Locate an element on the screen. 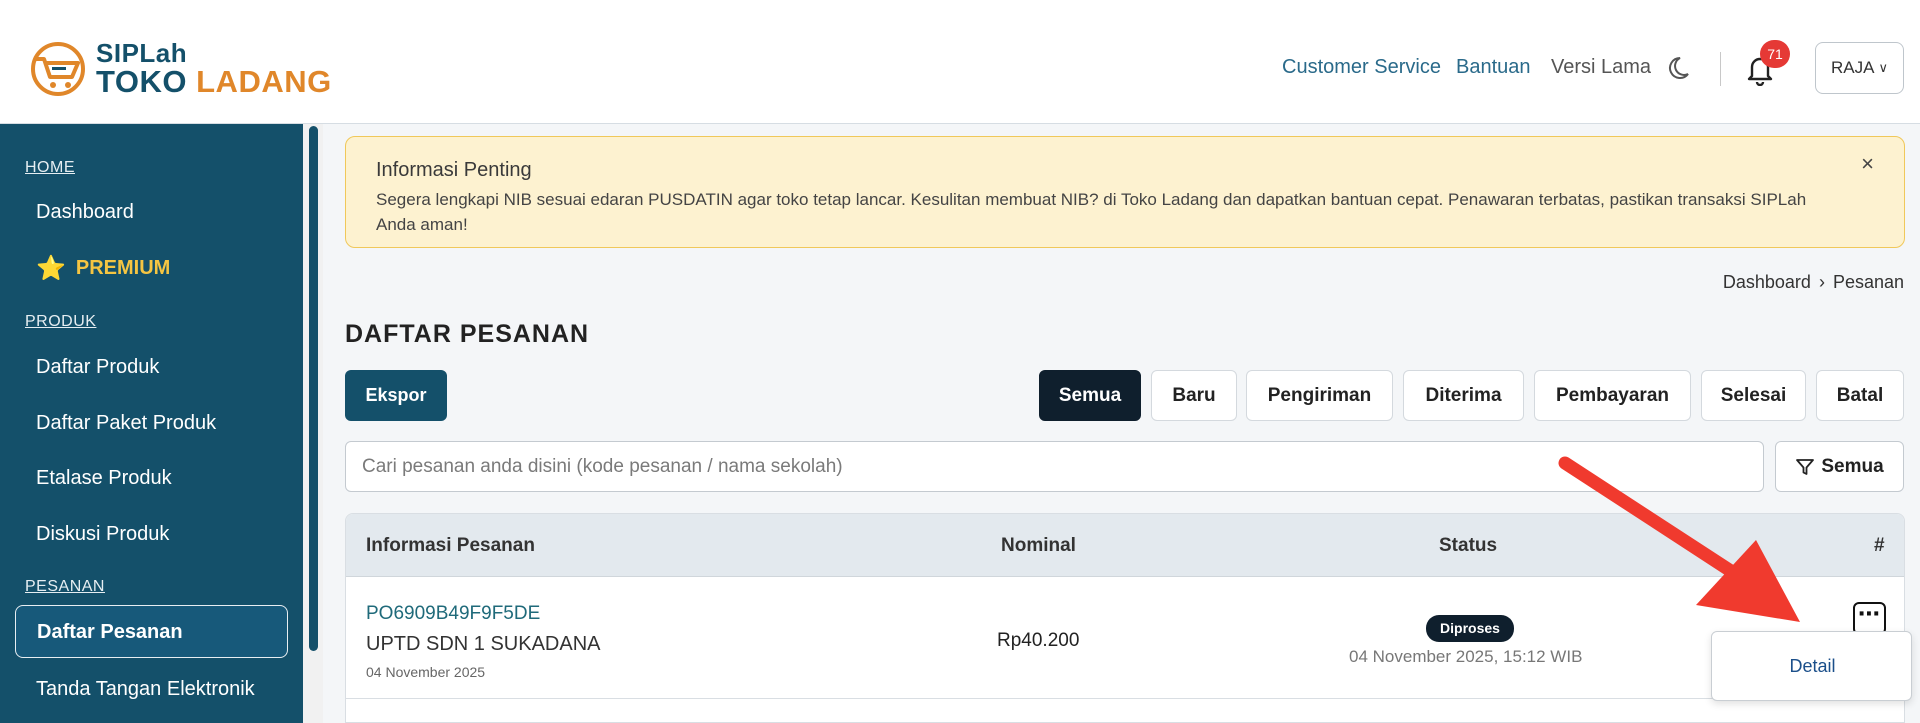 This screenshot has width=1920, height=723. breadcrumb-current: Pesanan is located at coordinates (1868, 282).